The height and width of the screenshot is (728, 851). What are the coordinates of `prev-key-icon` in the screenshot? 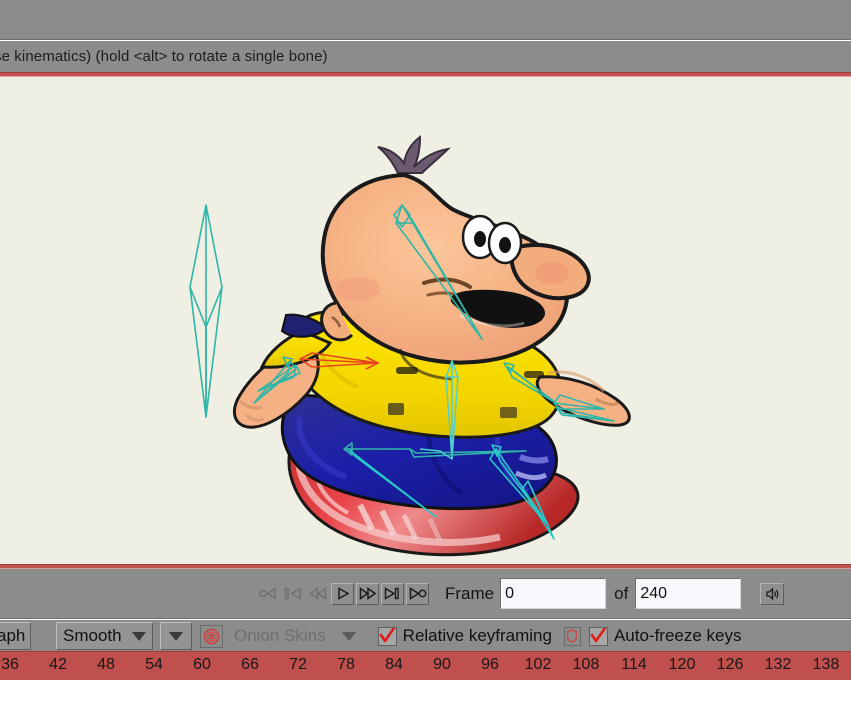 It's located at (292, 593).